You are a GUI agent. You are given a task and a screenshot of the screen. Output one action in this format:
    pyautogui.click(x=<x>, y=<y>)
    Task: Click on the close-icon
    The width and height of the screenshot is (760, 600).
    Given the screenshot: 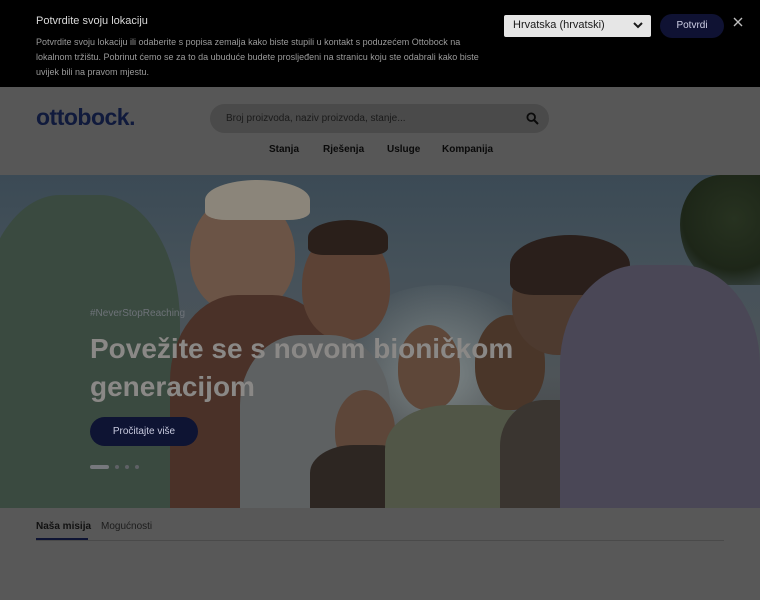 What is the action you would take?
    pyautogui.click(x=738, y=22)
    